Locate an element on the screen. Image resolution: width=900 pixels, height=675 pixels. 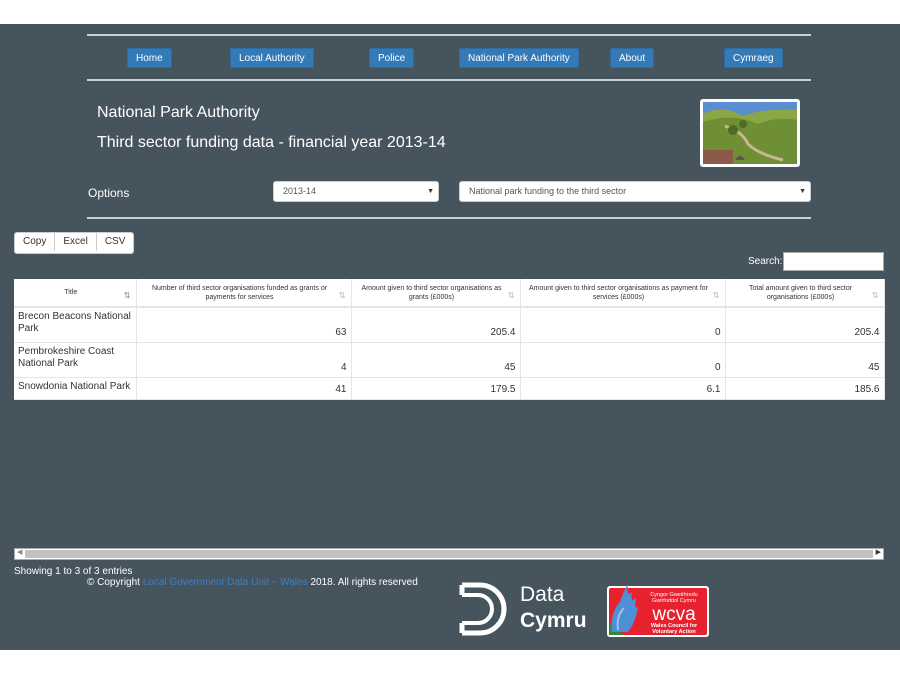
page-title: National Park Authority is located at coordinates (178, 112).